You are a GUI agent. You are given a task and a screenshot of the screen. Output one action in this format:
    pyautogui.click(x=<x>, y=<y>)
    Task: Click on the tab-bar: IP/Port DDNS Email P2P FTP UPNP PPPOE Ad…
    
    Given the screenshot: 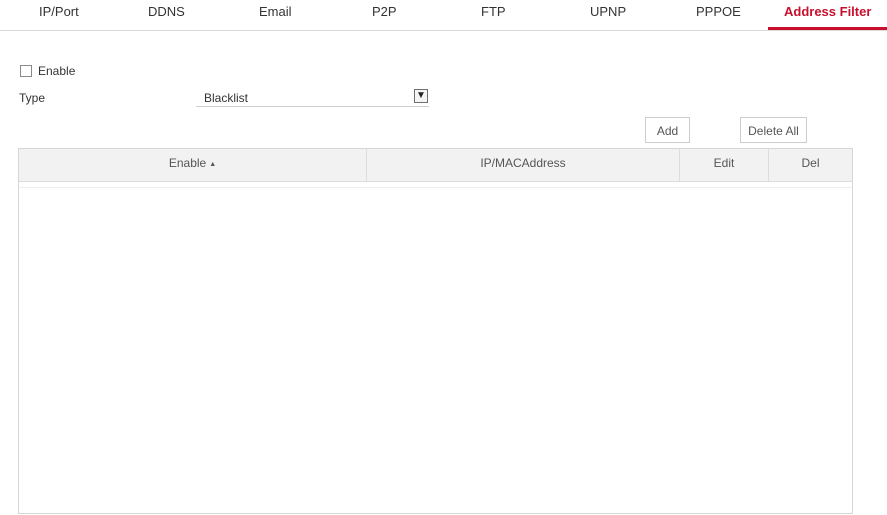 What is the action you would take?
    pyautogui.click(x=443, y=15)
    